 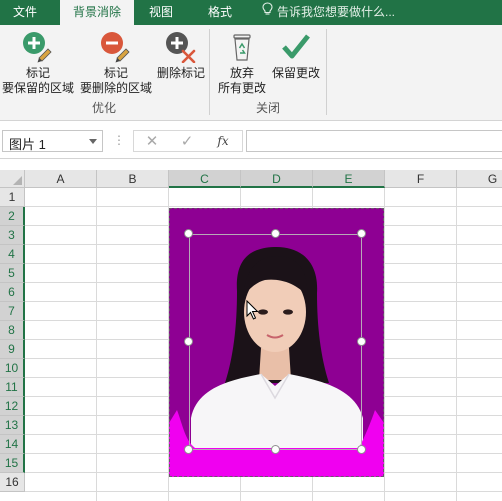 I want to click on group-label-optimize: 优化, so click(x=103, y=108).